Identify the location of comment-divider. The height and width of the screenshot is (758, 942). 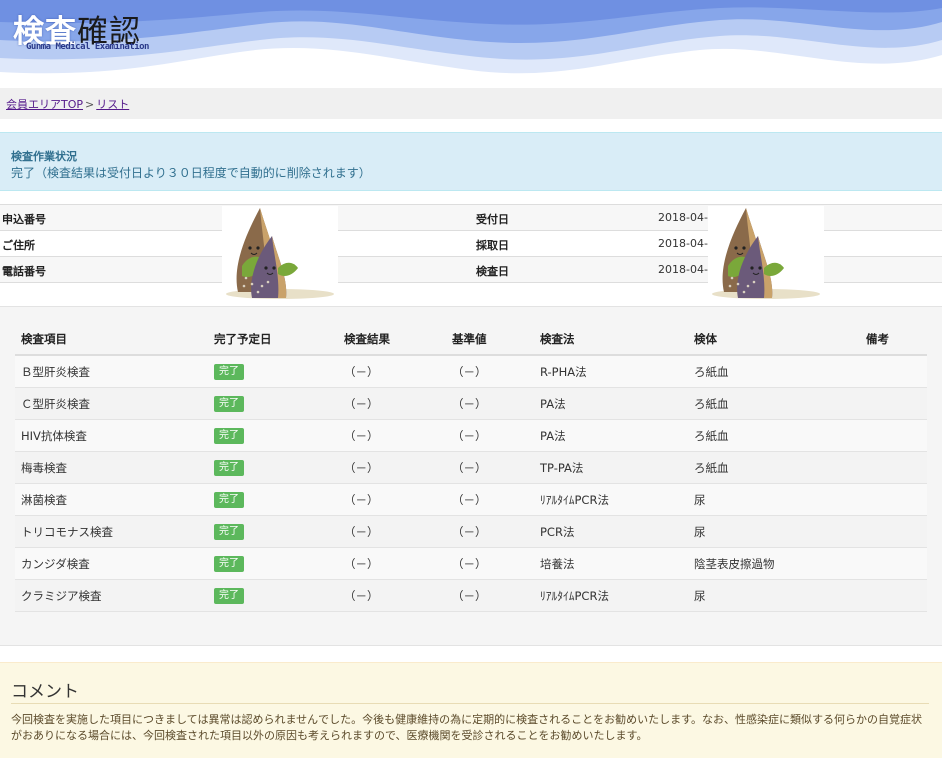
(470, 703).